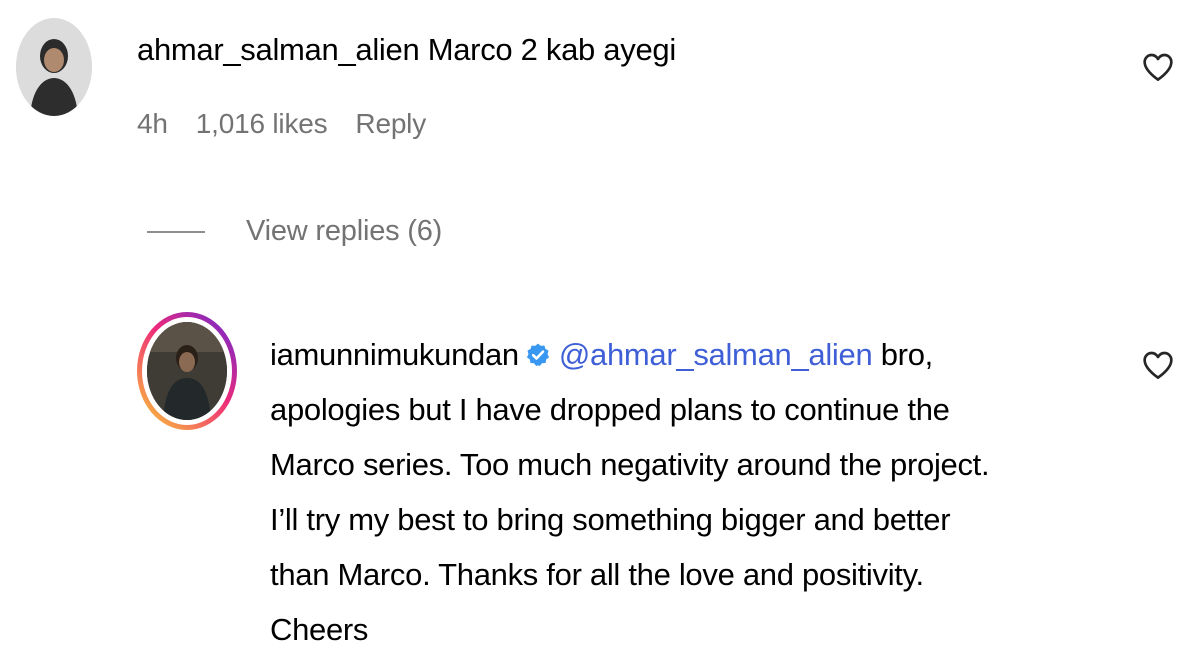  I want to click on reply-button: Reply, so click(390, 123).